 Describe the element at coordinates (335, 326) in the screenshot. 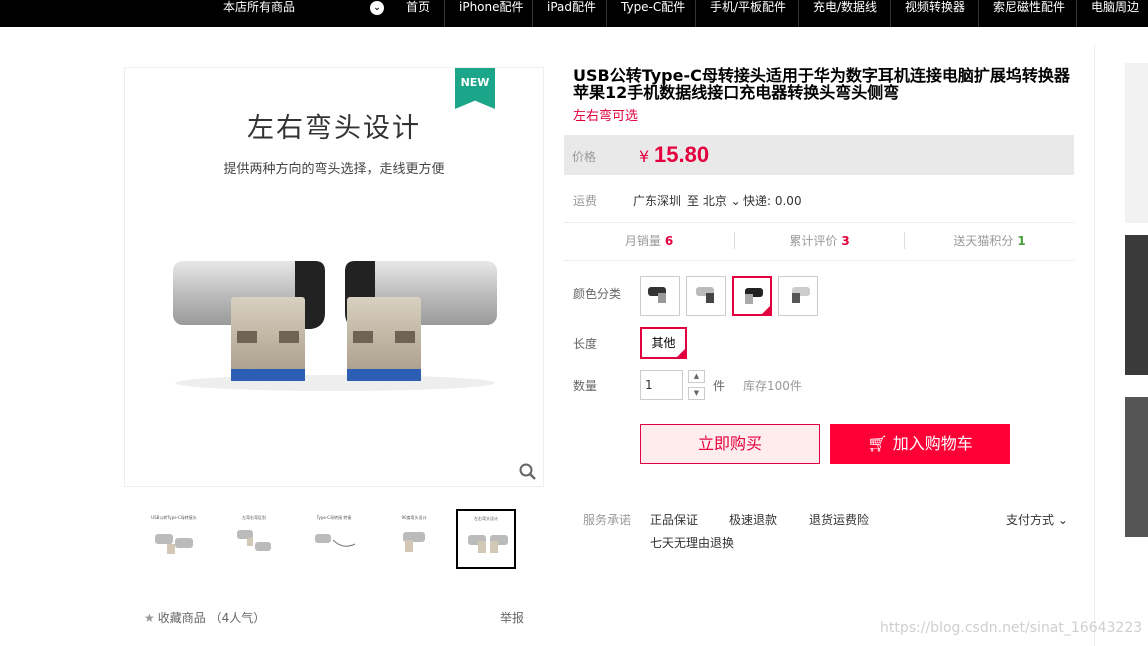

I see `usb-adapter-image` at that location.